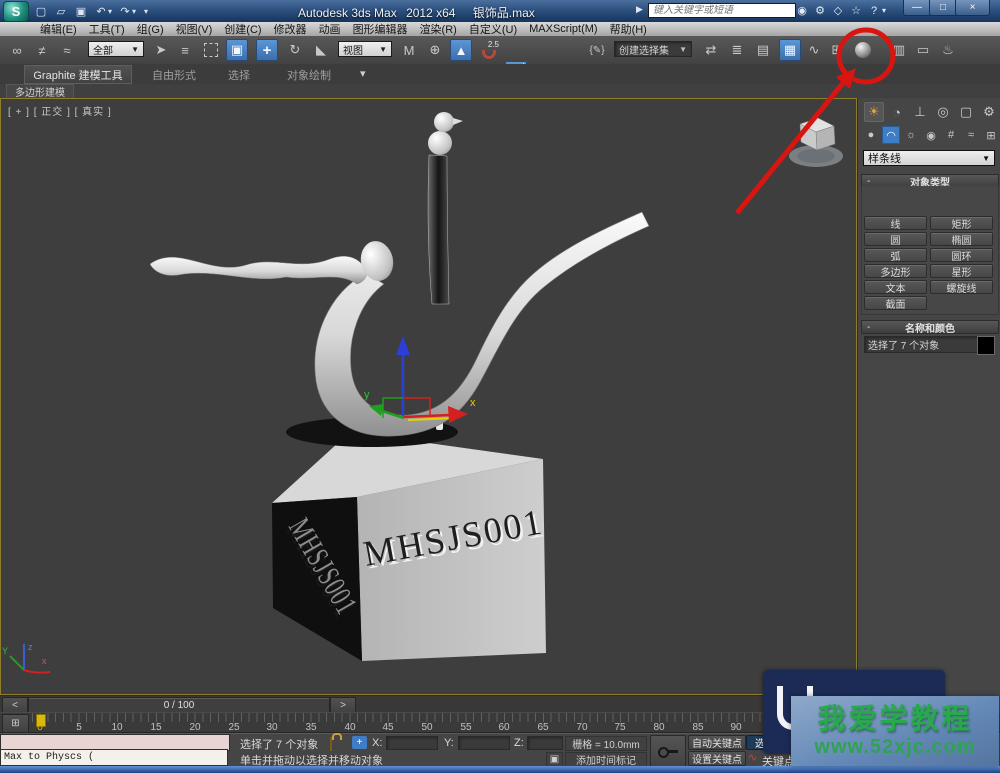 The image size is (1000, 773). Describe the element at coordinates (343, 705) in the screenshot. I see `next-frame-button: >` at that location.